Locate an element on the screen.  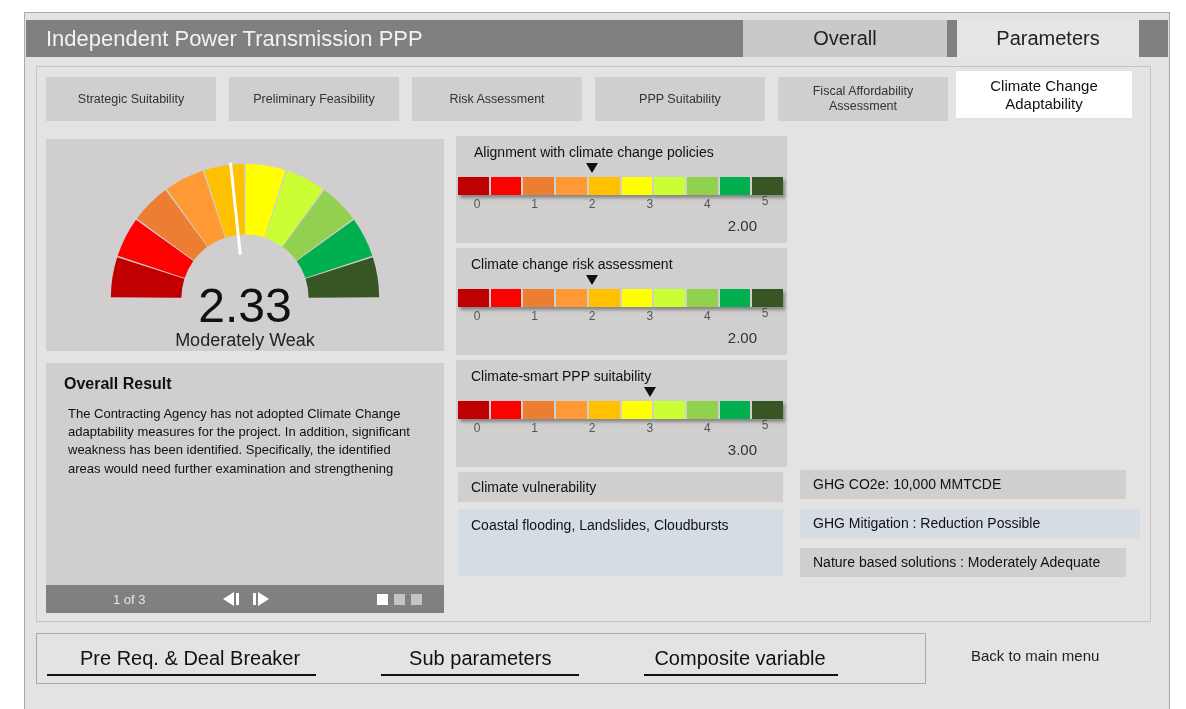
tab: Parameters is located at coordinates (1048, 38).